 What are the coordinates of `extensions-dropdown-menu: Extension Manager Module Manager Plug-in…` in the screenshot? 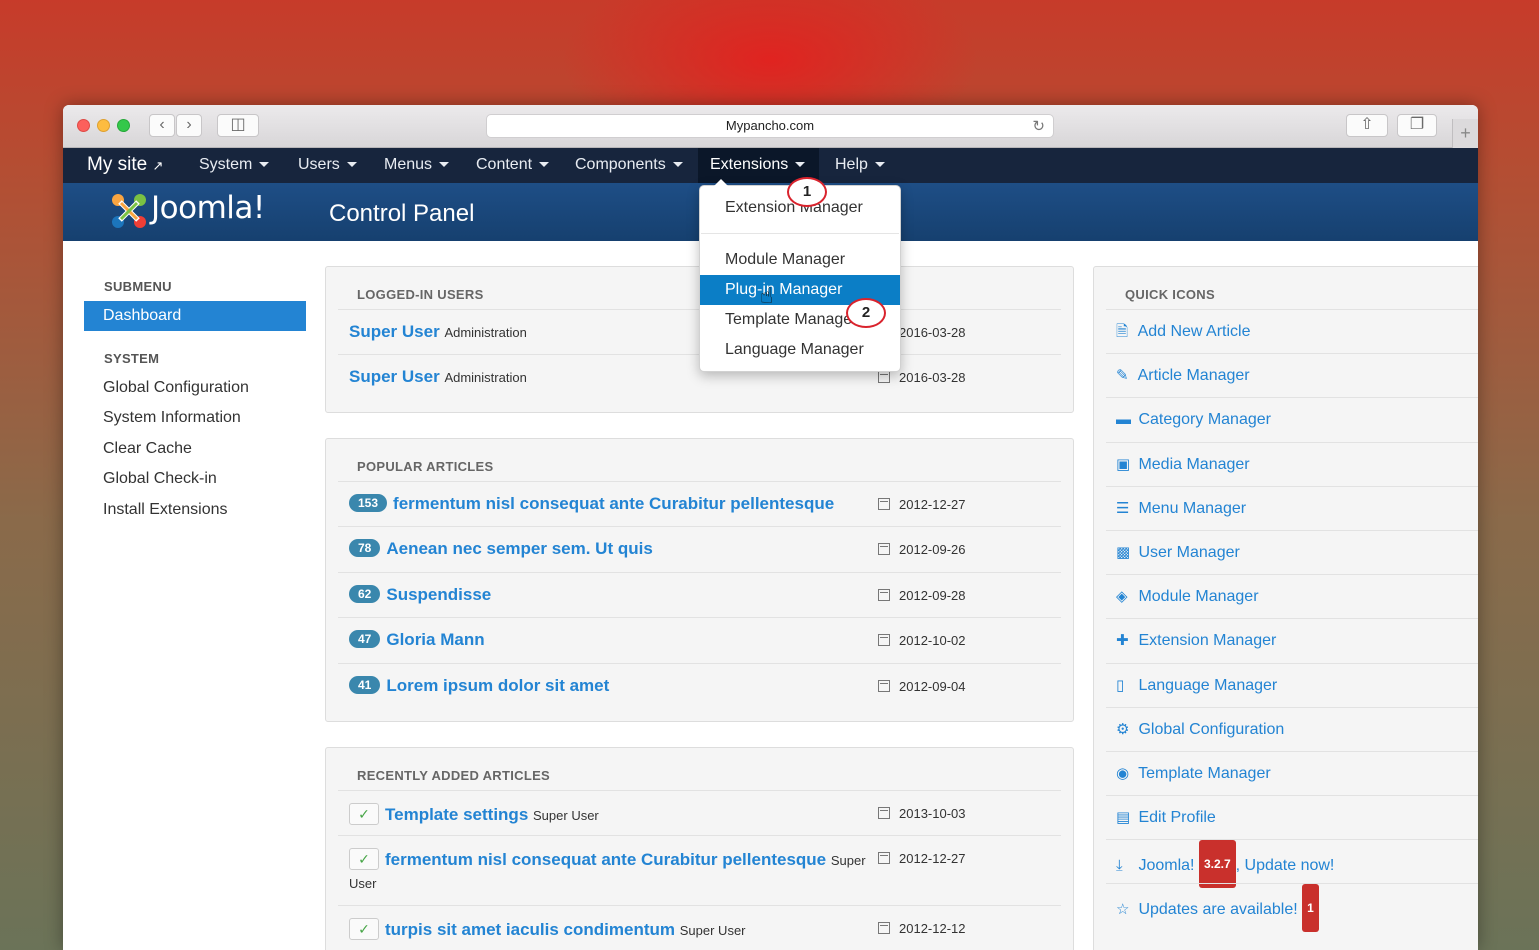 It's located at (800, 275).